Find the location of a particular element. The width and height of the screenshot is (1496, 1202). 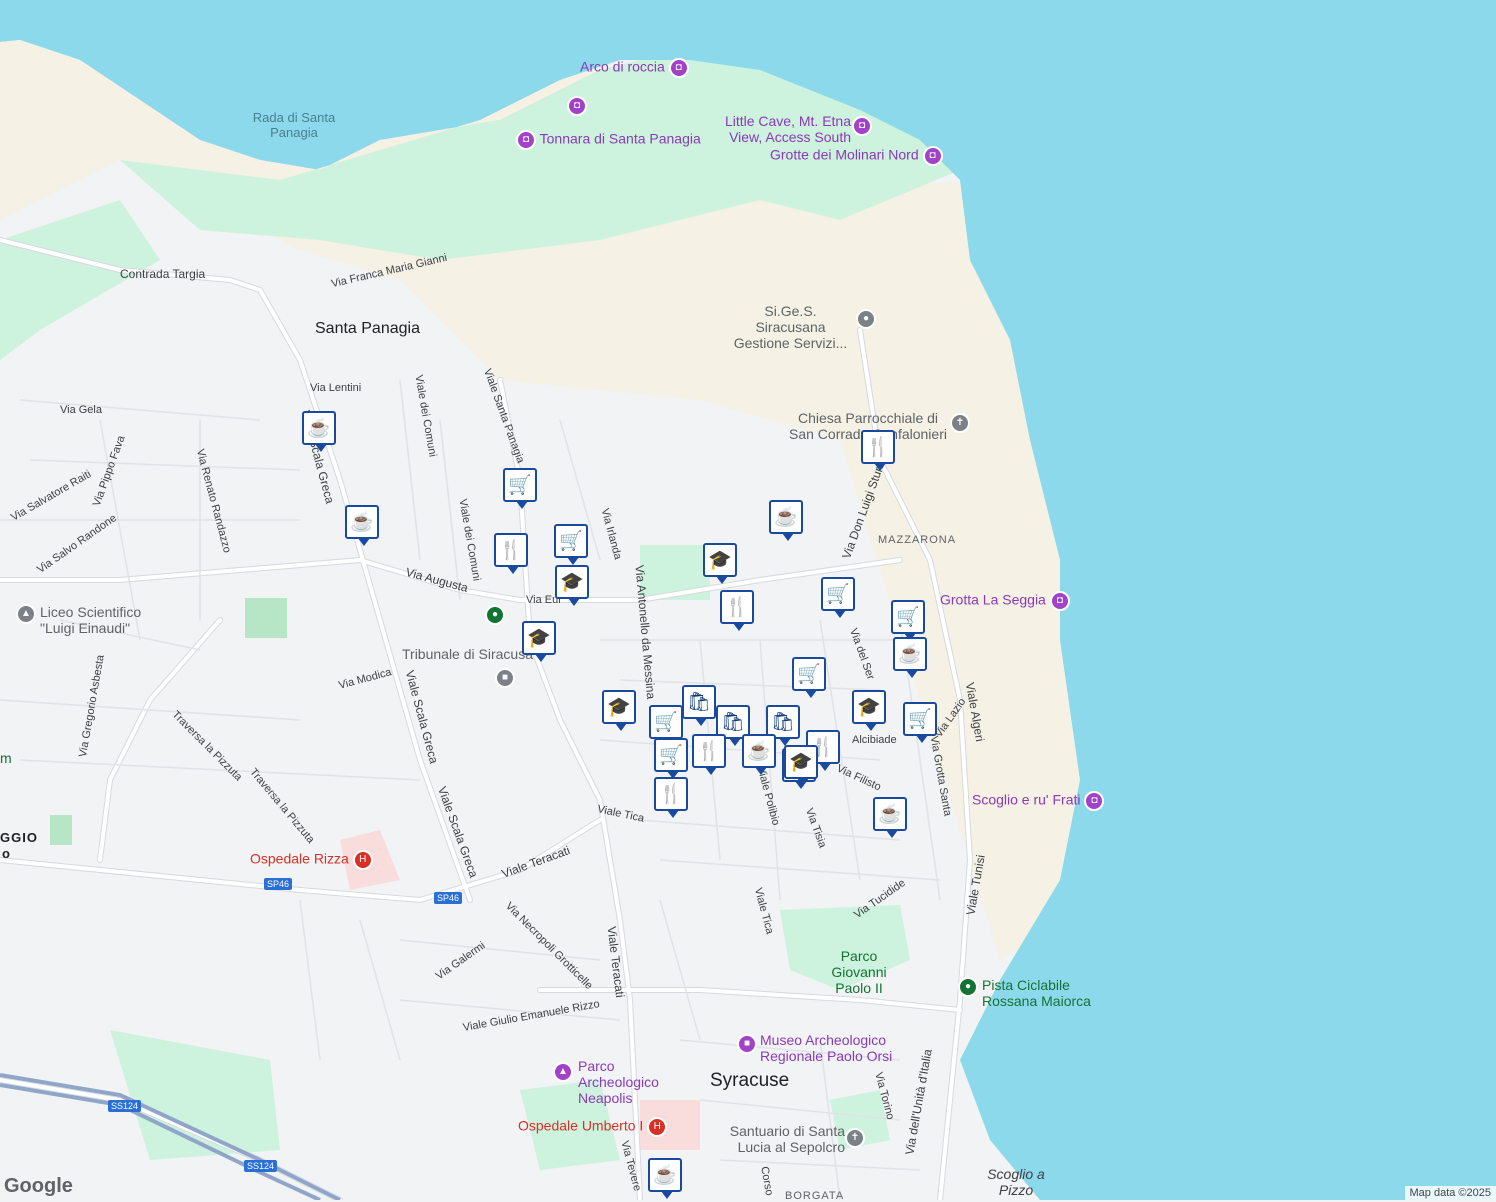

poi-grotta-seggia: Grotta La Seggia ◘ is located at coordinates (1005, 601).